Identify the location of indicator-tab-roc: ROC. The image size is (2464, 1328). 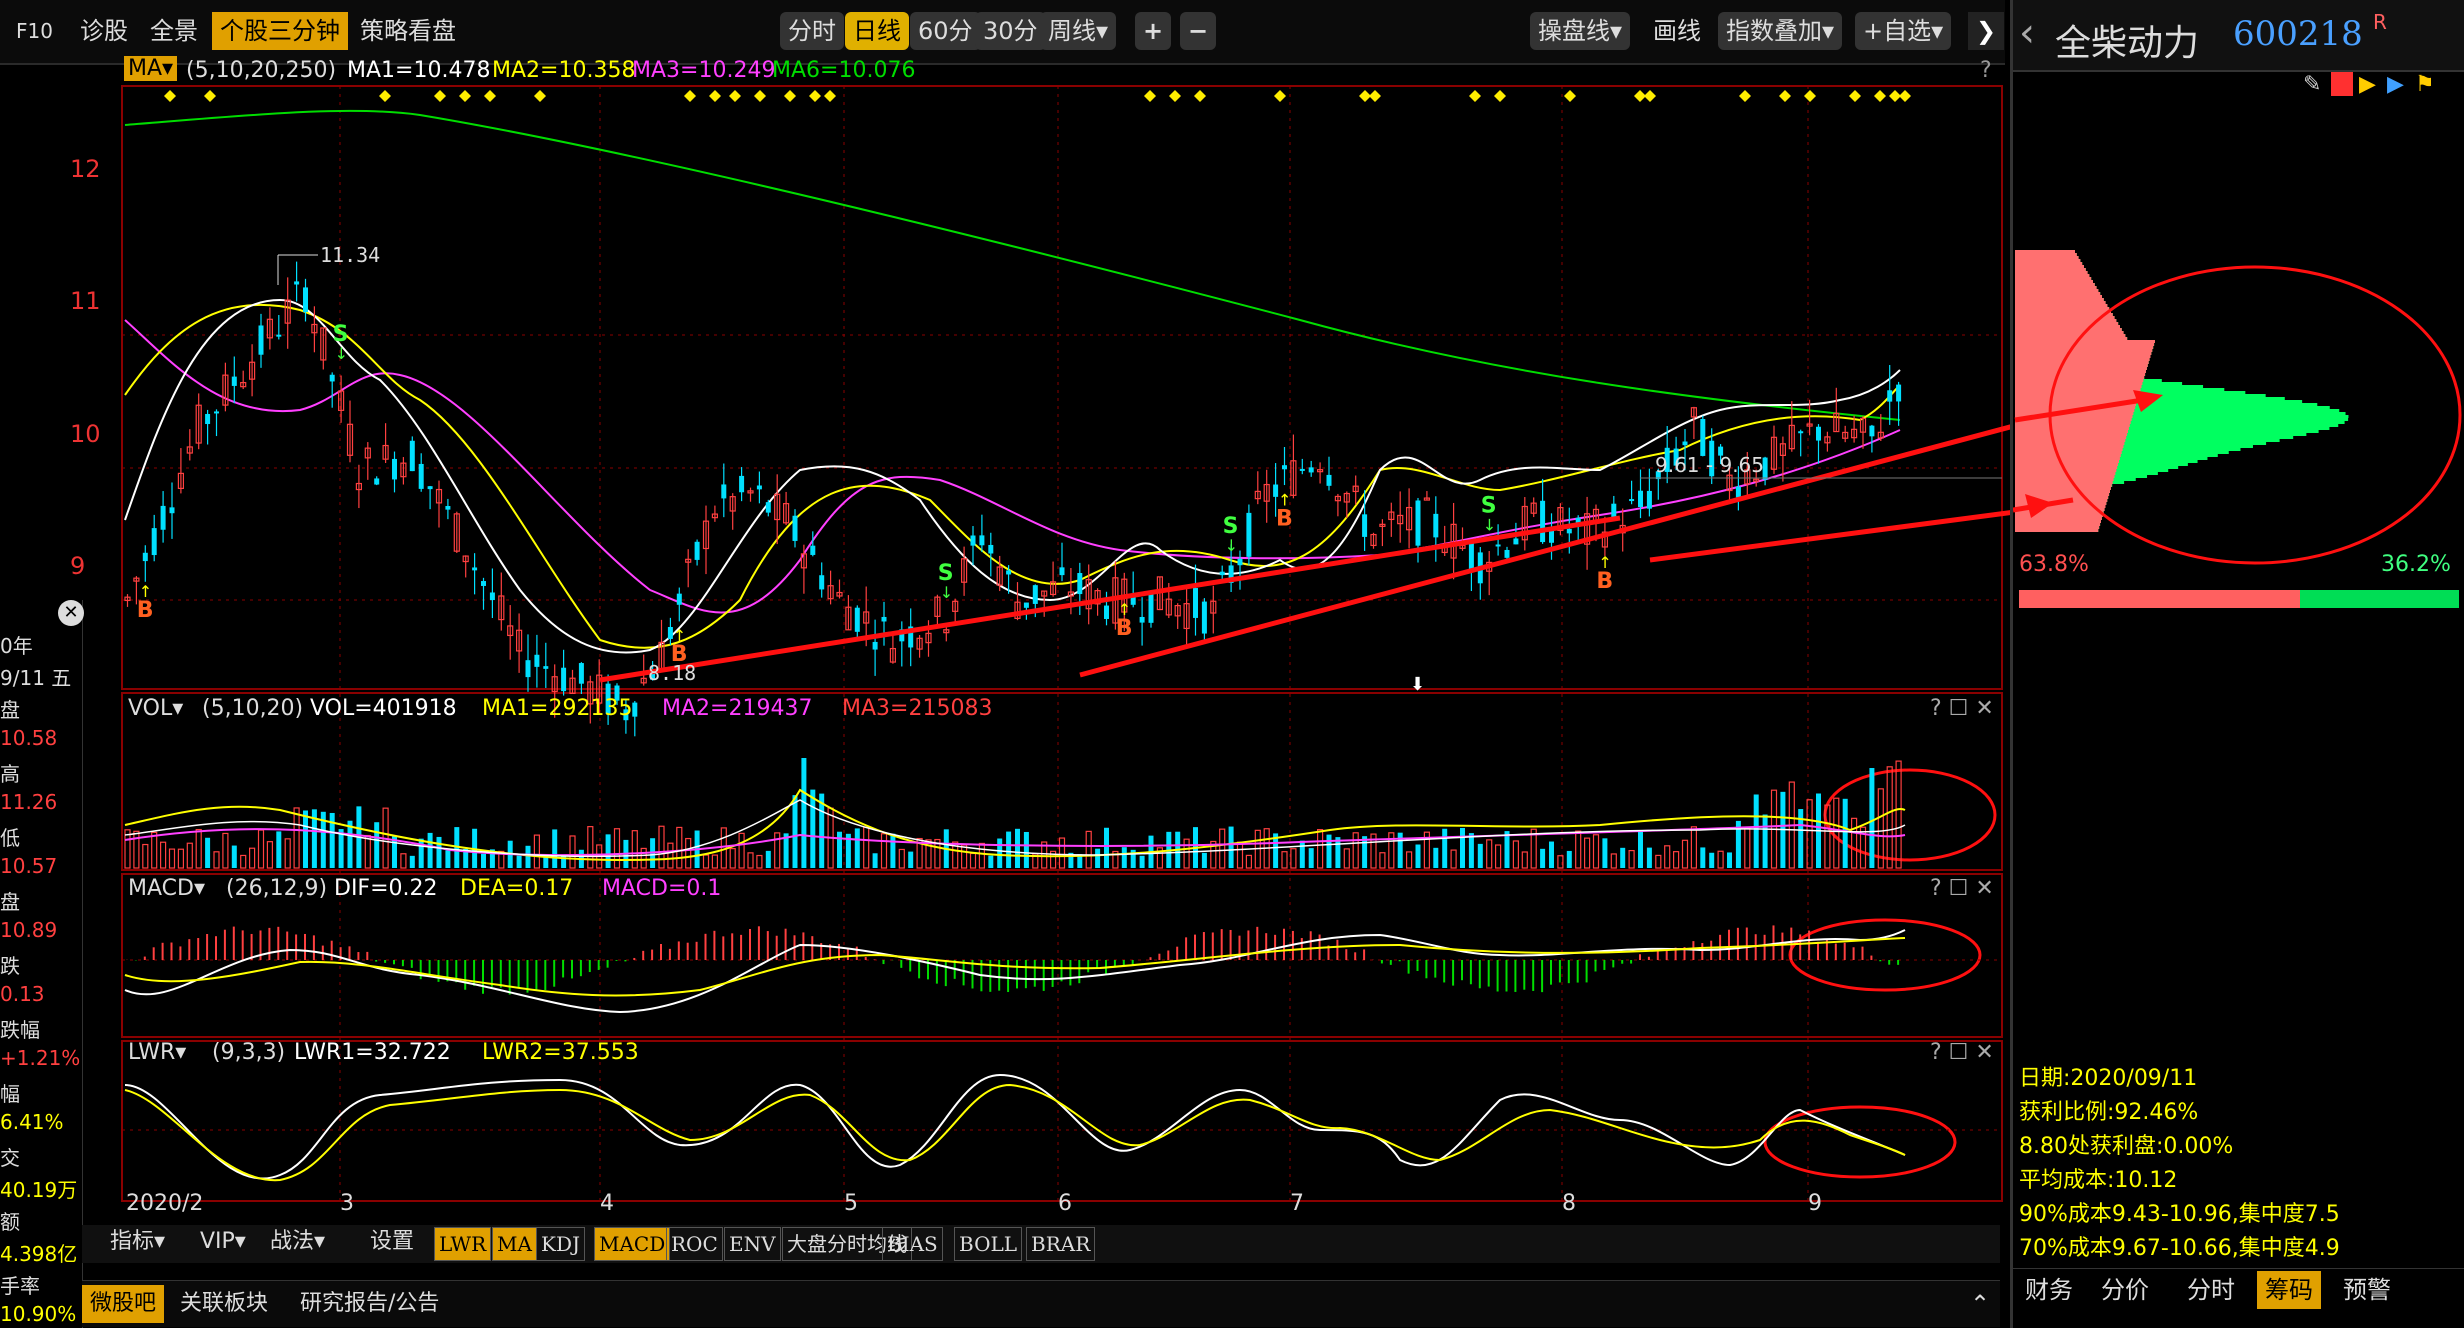
(694, 1244).